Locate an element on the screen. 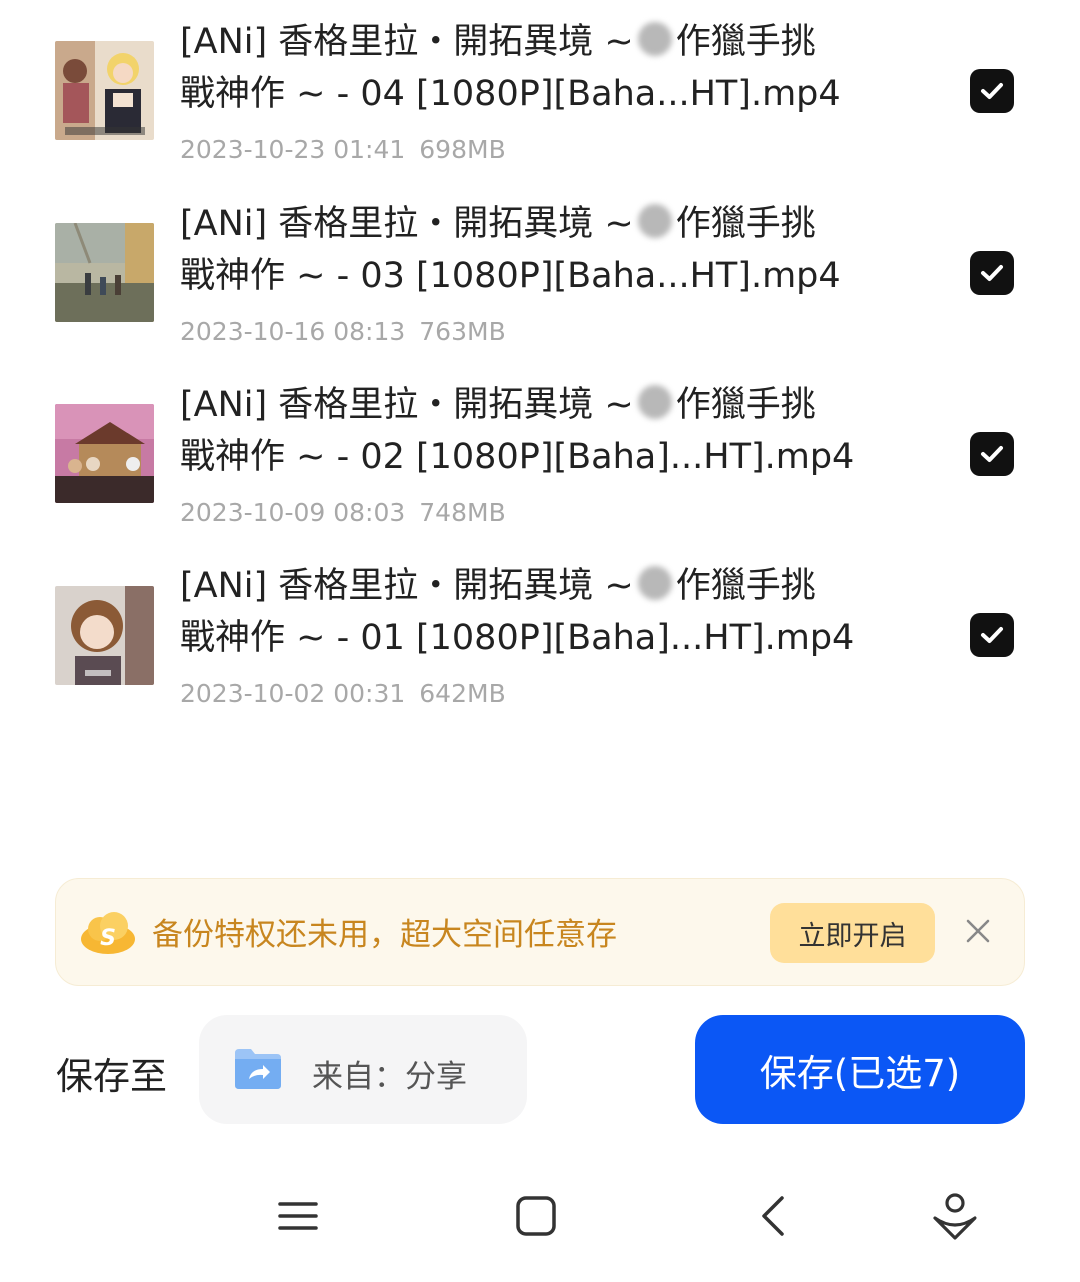  assistant-icon is located at coordinates (955, 1216).